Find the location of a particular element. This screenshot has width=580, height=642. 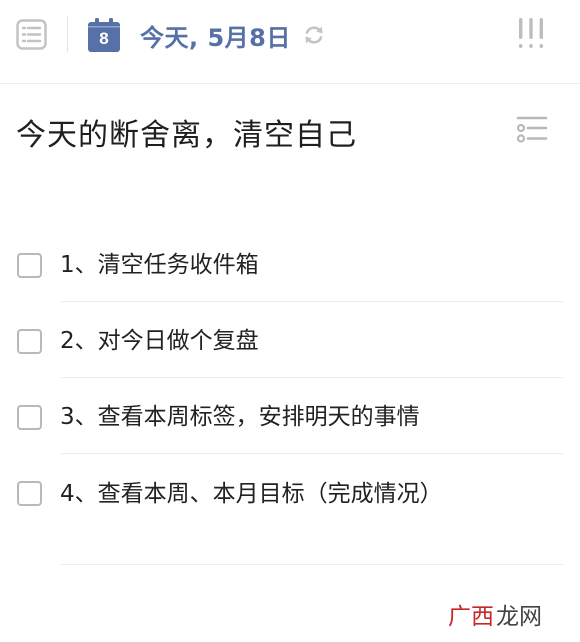

site-watermark-logo: 广西 龙网 is located at coordinates (495, 617).